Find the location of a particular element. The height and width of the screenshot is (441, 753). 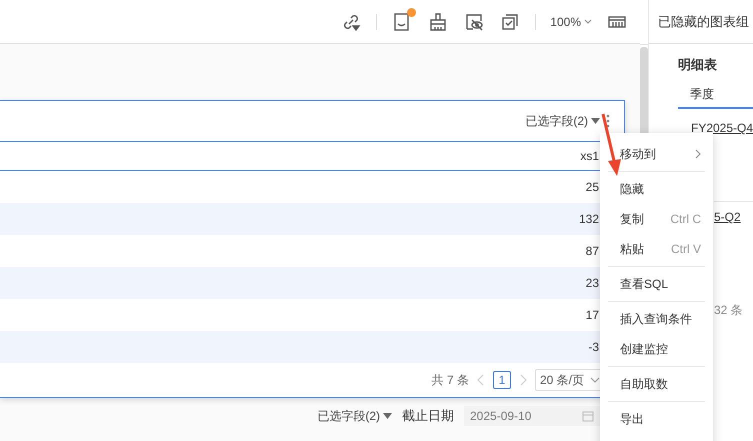

column-header: xs1 is located at coordinates (589, 156).